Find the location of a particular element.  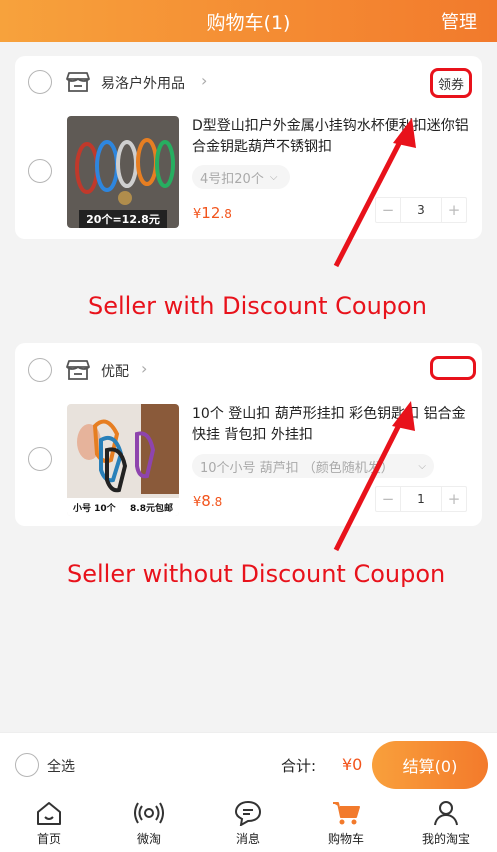

tab-label: 我的淘宝 is located at coordinates (445, 839).